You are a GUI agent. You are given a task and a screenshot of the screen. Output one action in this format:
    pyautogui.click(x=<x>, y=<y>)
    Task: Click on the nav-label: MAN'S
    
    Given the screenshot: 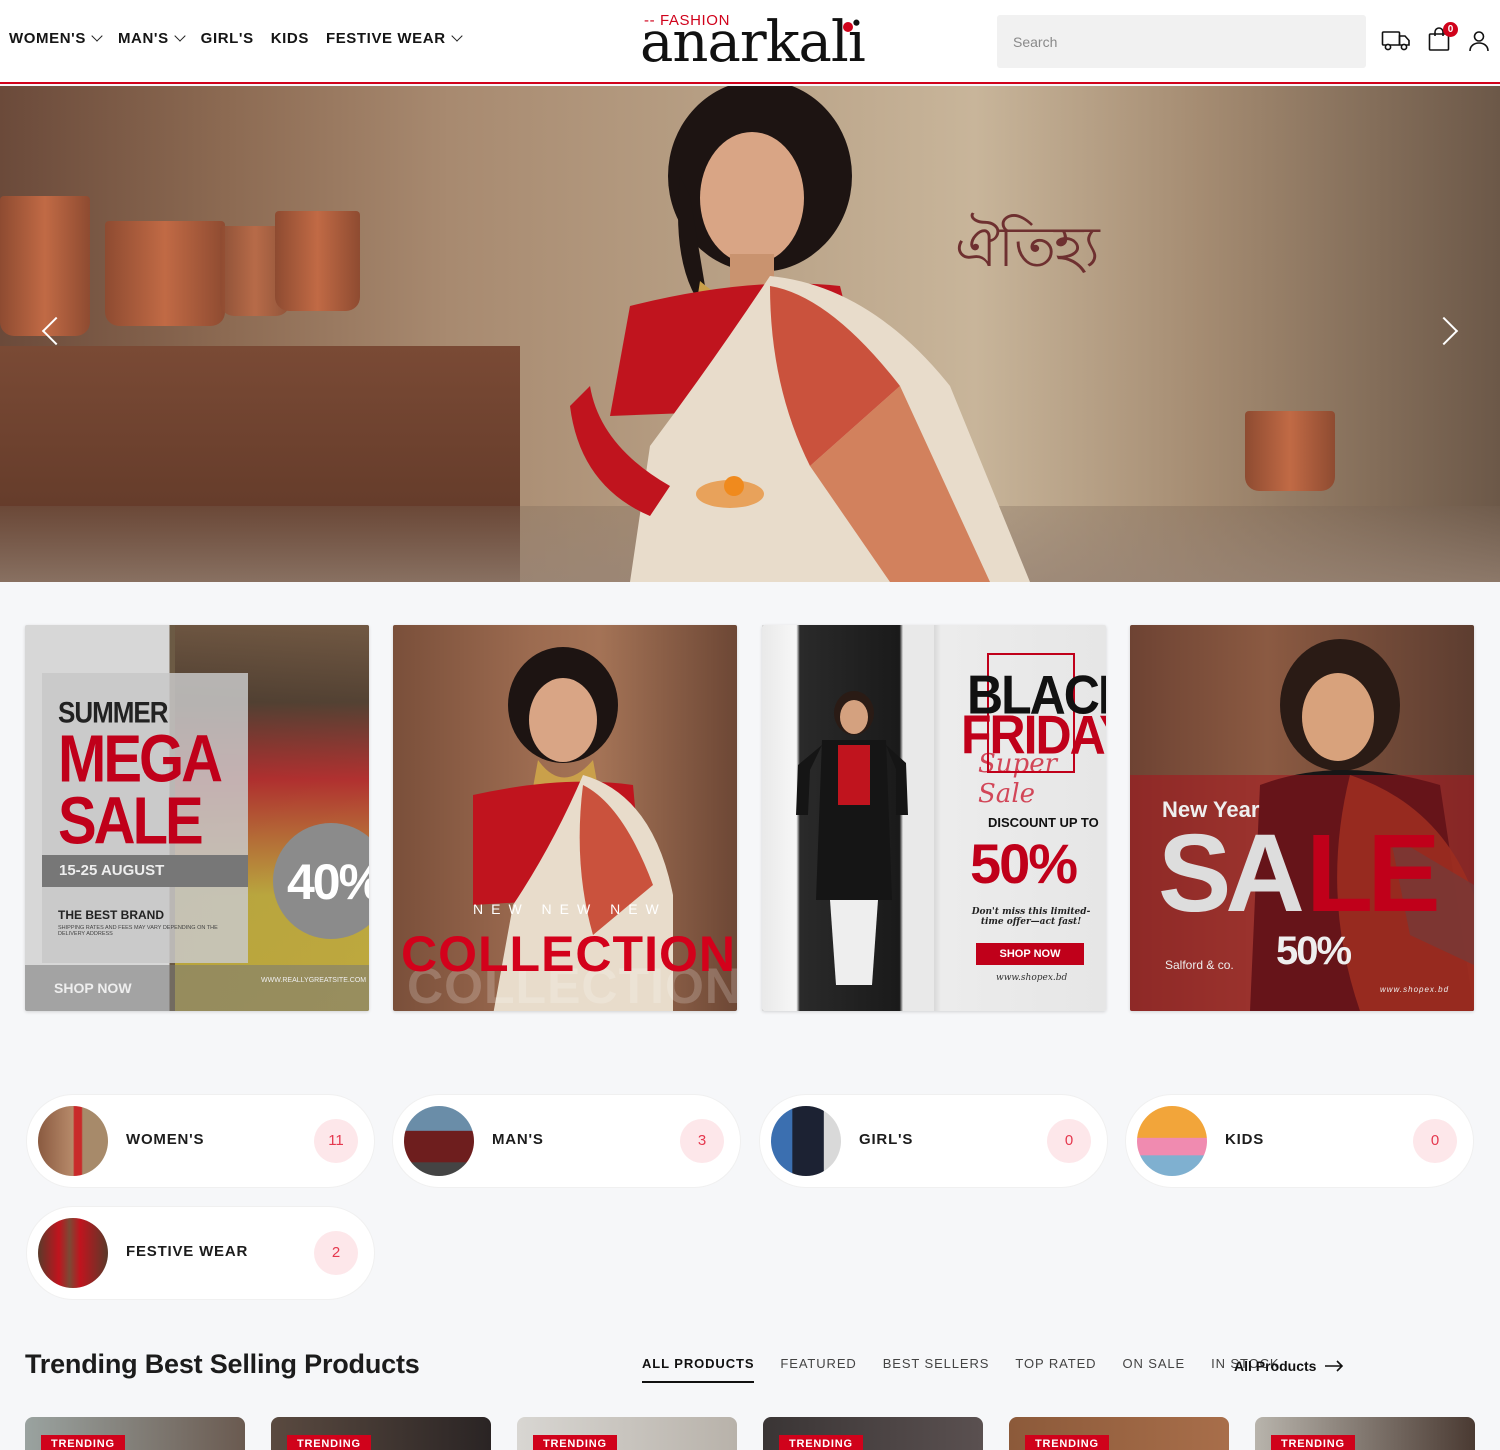 What is the action you would take?
    pyautogui.click(x=143, y=38)
    